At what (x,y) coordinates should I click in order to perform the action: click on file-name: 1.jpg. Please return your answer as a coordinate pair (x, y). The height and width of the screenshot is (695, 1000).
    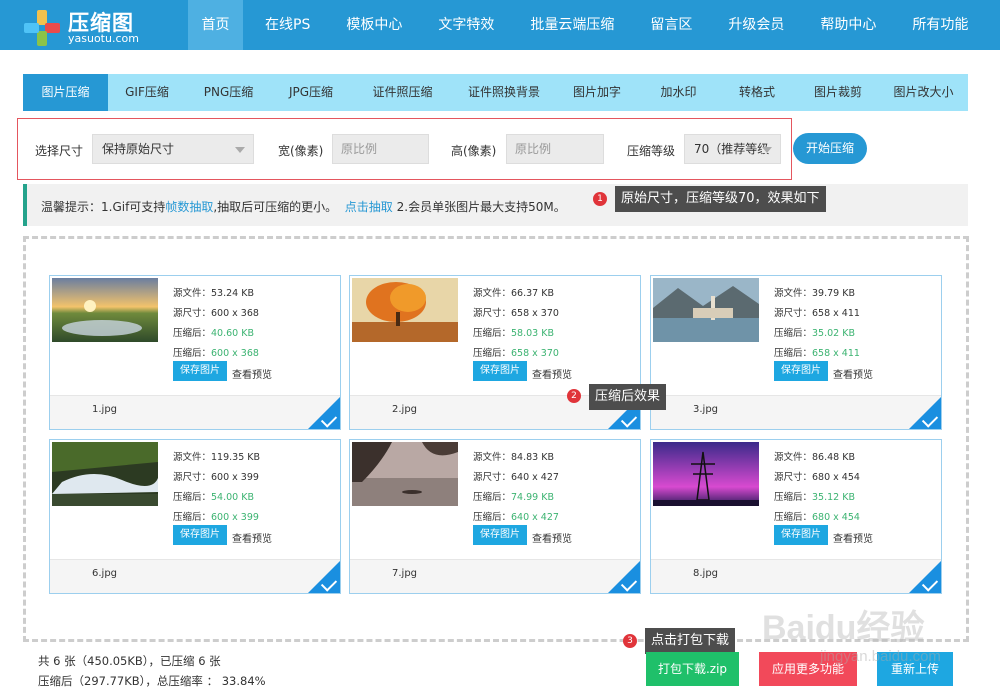
    Looking at the image, I should click on (105, 409).